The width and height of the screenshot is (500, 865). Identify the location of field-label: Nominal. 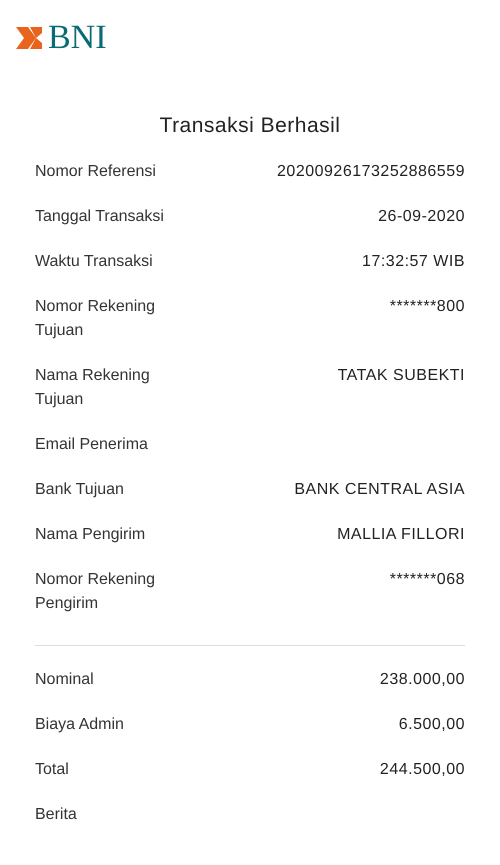
(65, 680).